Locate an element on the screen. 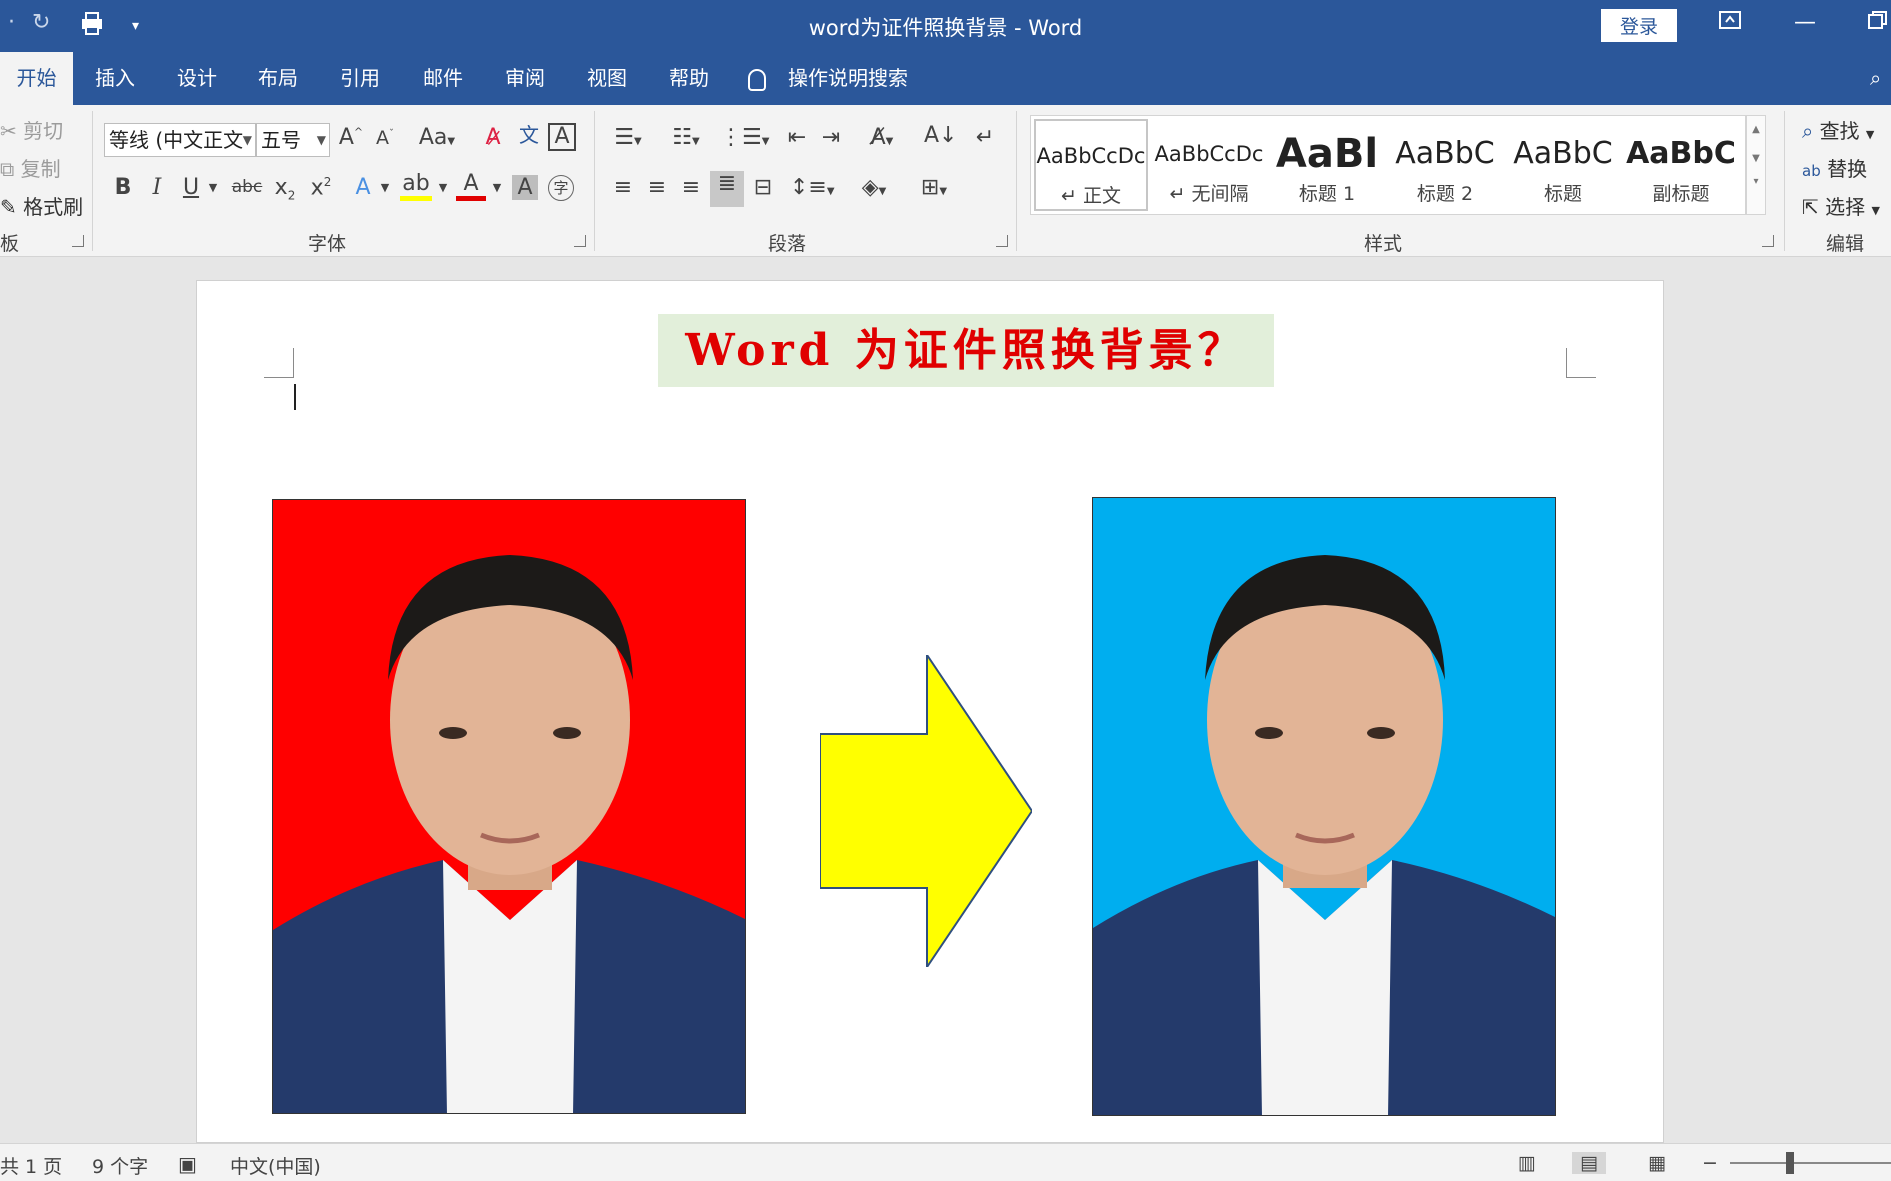 This screenshot has width=1891, height=1181. ribbon-tabs: 开始 插入 设计 布局 引用 邮件 审阅 视图 帮助 操作说明搜索 ⌕ is located at coordinates (945, 78).